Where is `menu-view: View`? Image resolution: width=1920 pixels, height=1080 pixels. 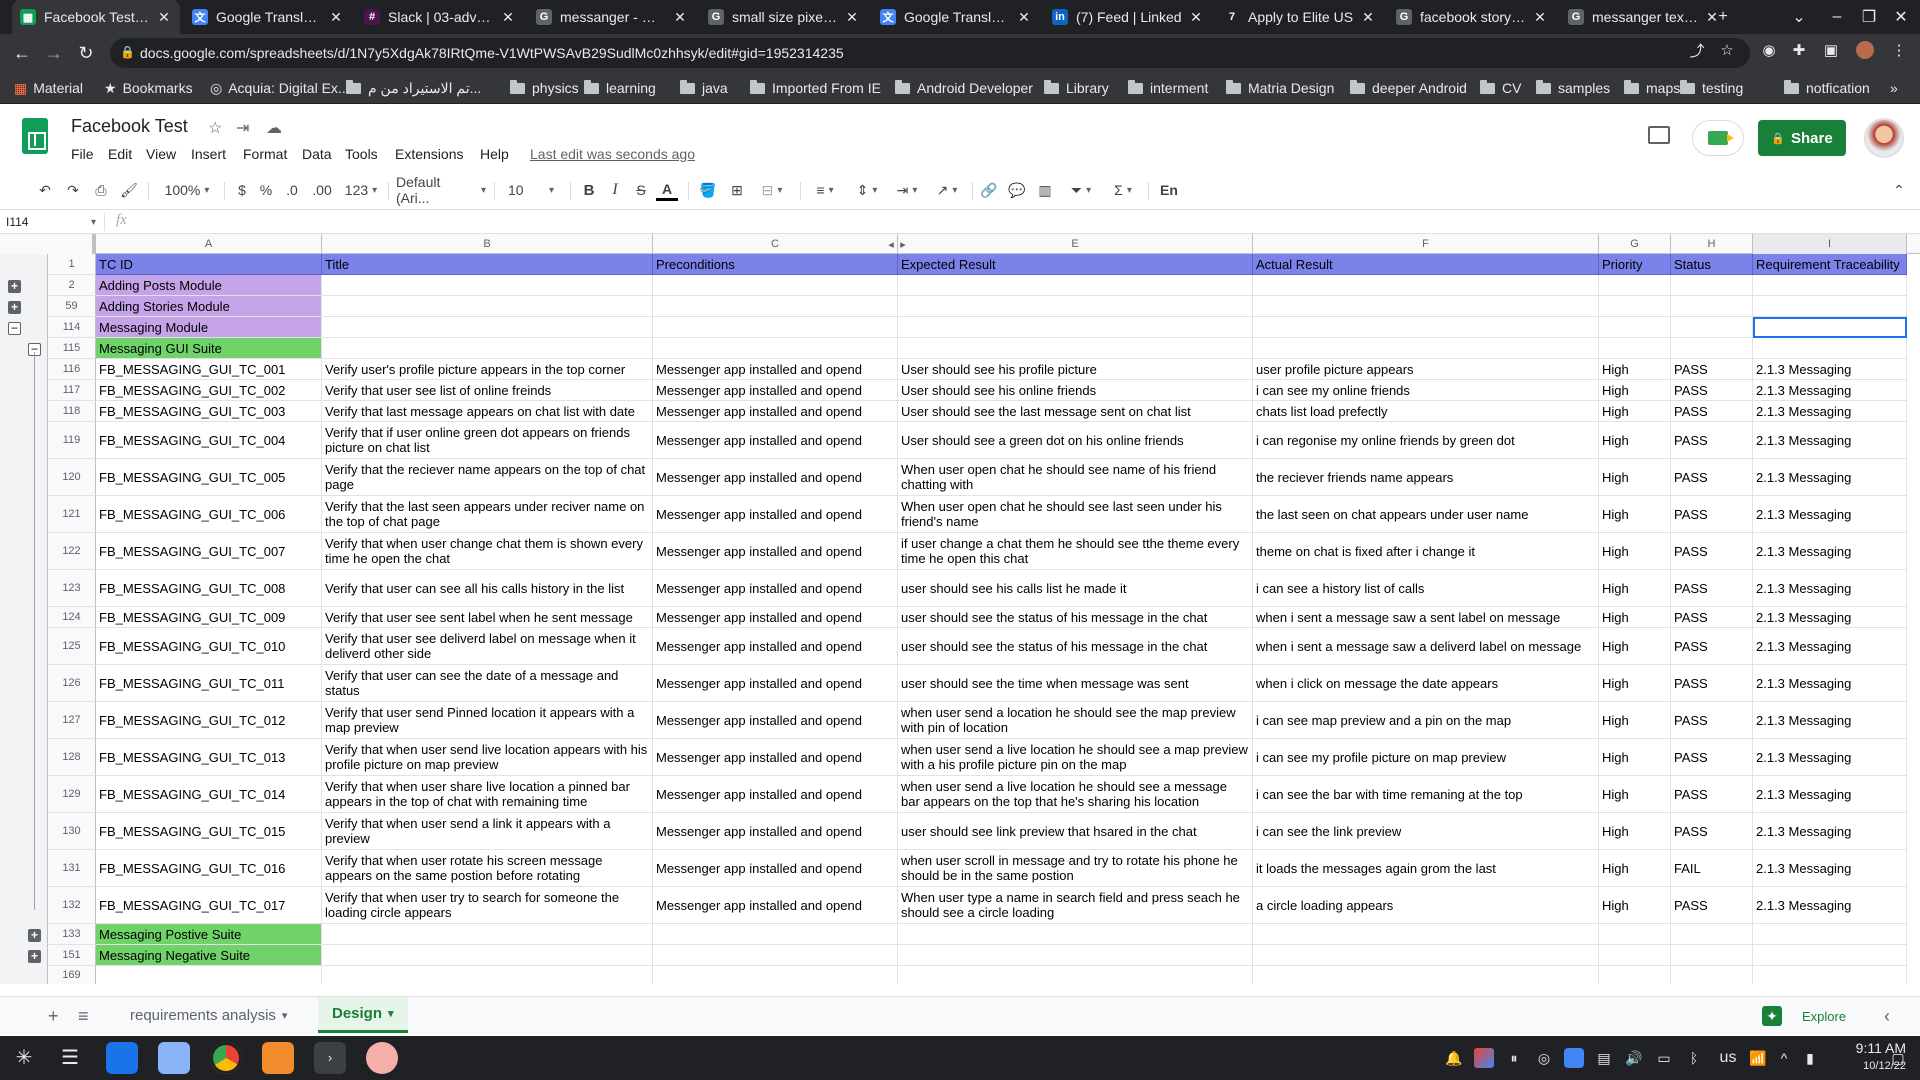 menu-view: View is located at coordinates (161, 154).